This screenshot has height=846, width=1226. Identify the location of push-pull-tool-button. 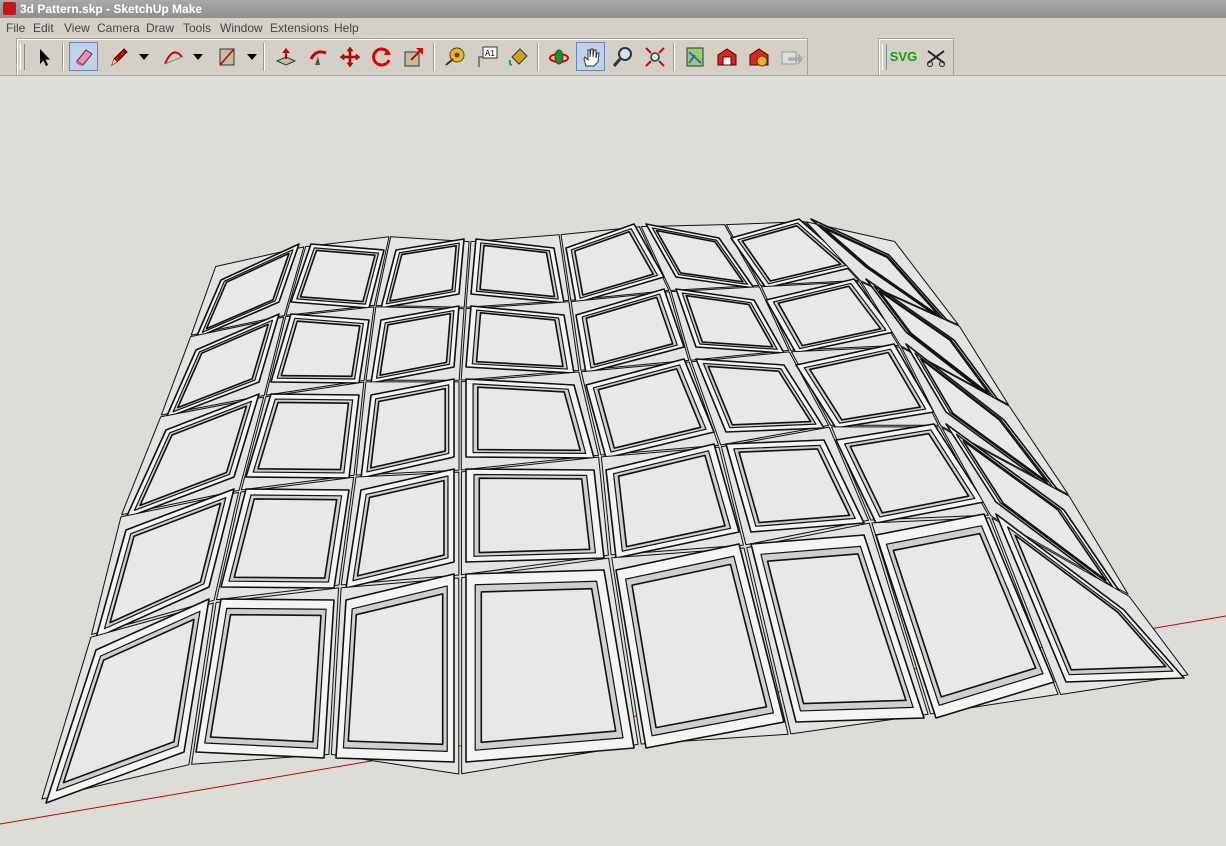
(285, 56).